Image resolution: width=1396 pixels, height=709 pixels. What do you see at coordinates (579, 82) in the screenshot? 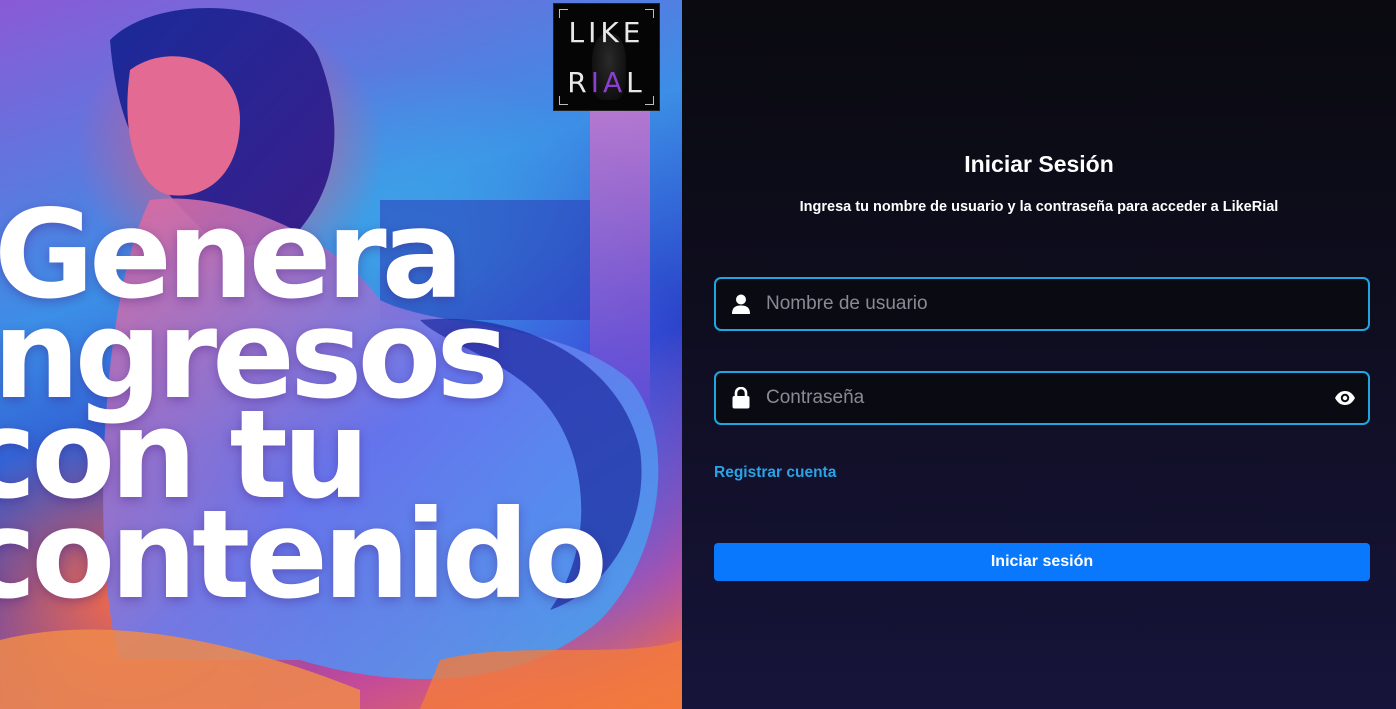
I see `logo-letter: R` at bounding box center [579, 82].